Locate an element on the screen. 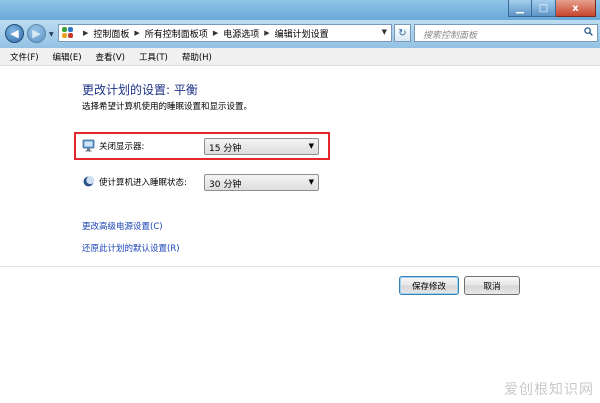 This screenshot has height=403, width=600. sleep-label: 使计算机进入睡眠状态: is located at coordinates (143, 183).